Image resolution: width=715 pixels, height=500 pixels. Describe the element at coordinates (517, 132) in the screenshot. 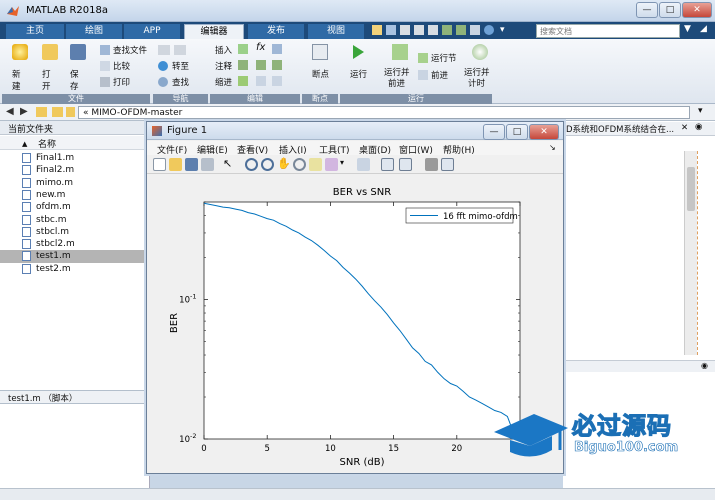

I see `figure-maximize-button: □` at that location.